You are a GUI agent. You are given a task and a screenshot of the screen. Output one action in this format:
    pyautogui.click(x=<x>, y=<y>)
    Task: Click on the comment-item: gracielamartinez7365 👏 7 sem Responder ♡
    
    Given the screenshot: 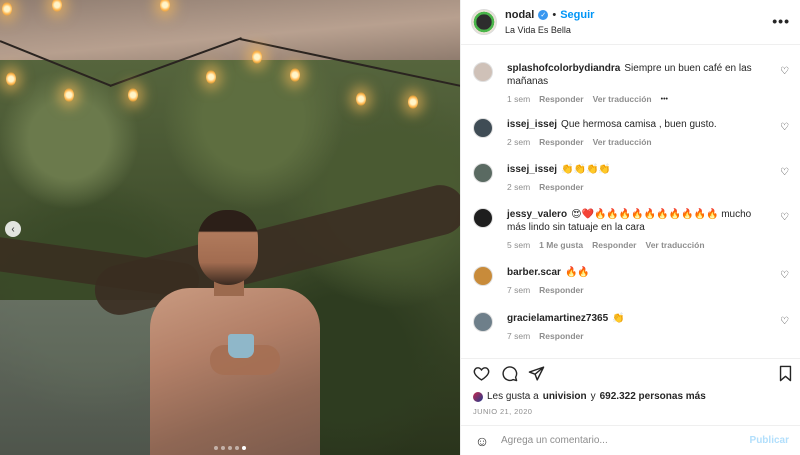 What is the action you would take?
    pyautogui.click(x=634, y=326)
    